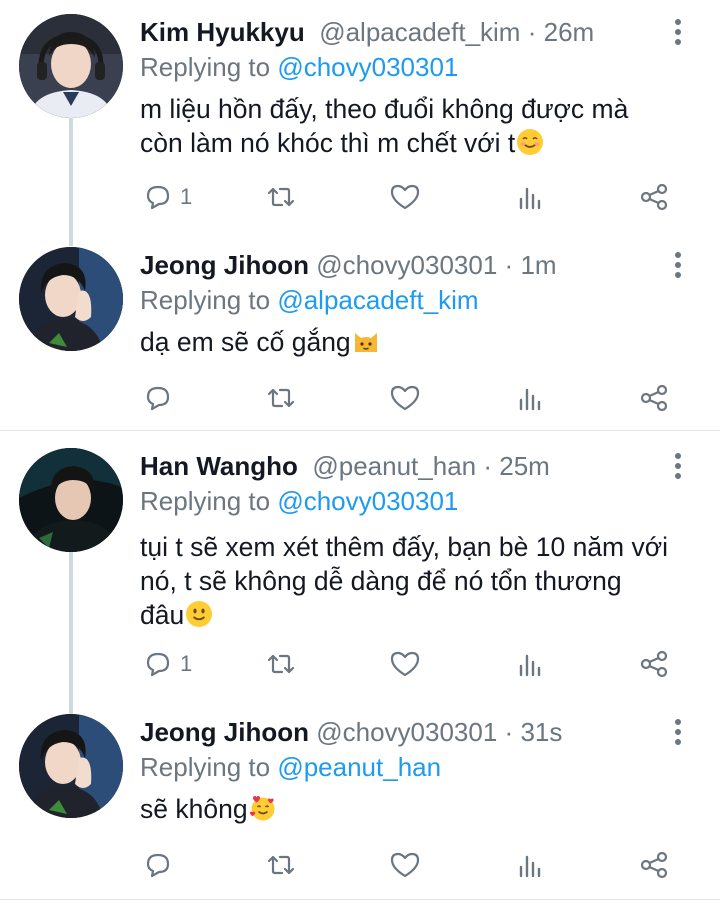  I want to click on tweet-header: Han Wangho @peanut_han · 25m, so click(345, 466).